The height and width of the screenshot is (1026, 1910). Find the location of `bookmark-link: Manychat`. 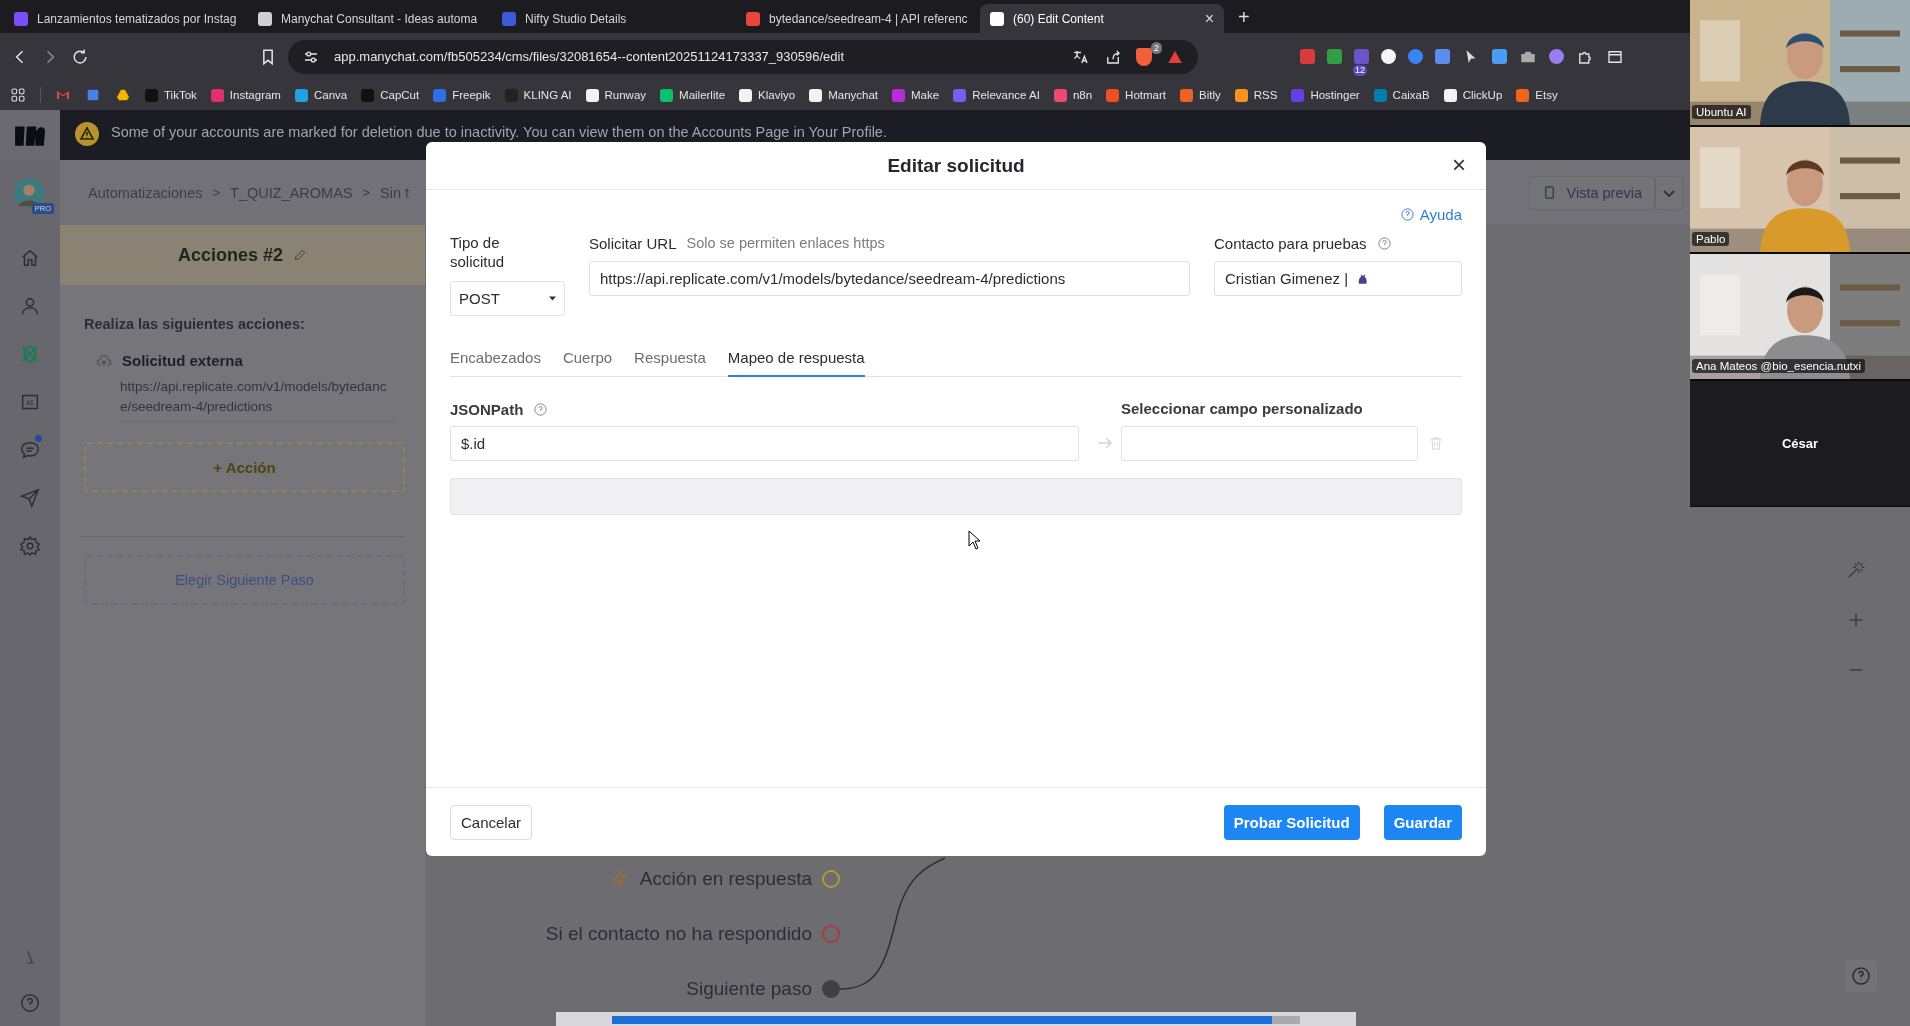

bookmark-link: Manychat is located at coordinates (843, 95).